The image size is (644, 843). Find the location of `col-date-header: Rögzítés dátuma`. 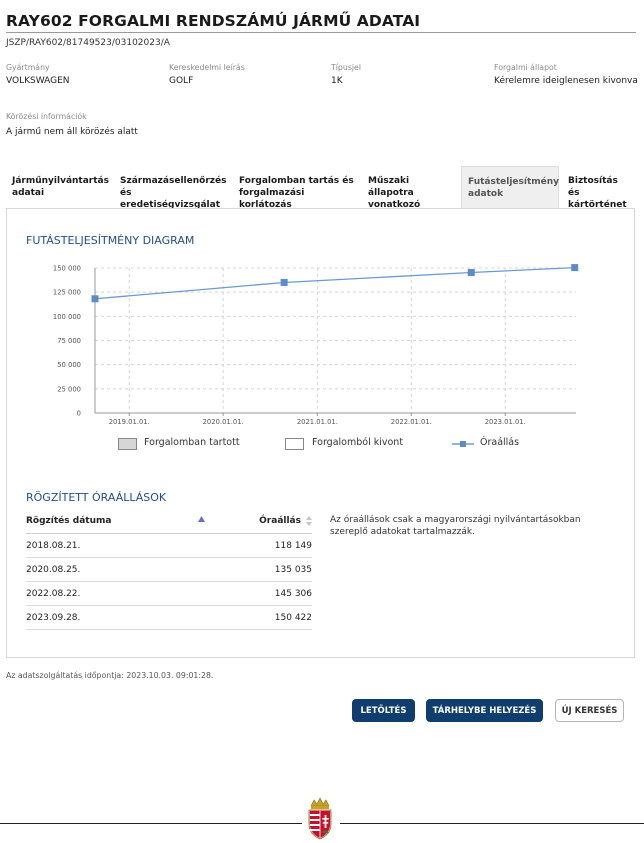

col-date-header: Rögzítés dátuma is located at coordinates (68, 521).